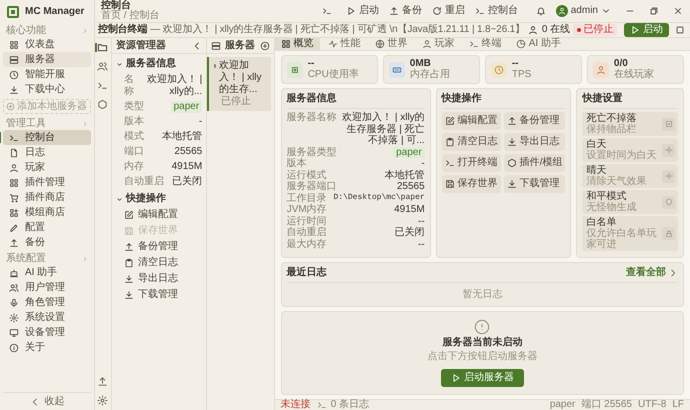 The width and height of the screenshot is (690, 410). Describe the element at coordinates (47, 152) in the screenshot. I see `sidebar-item: 日志` at that location.